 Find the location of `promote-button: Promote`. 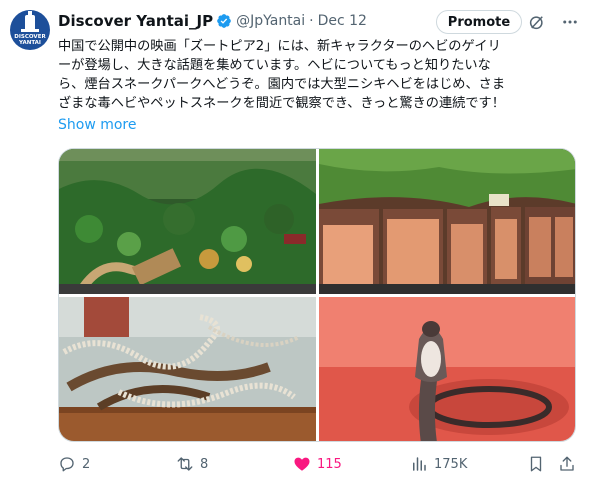

promote-button: Promote is located at coordinates (479, 22).